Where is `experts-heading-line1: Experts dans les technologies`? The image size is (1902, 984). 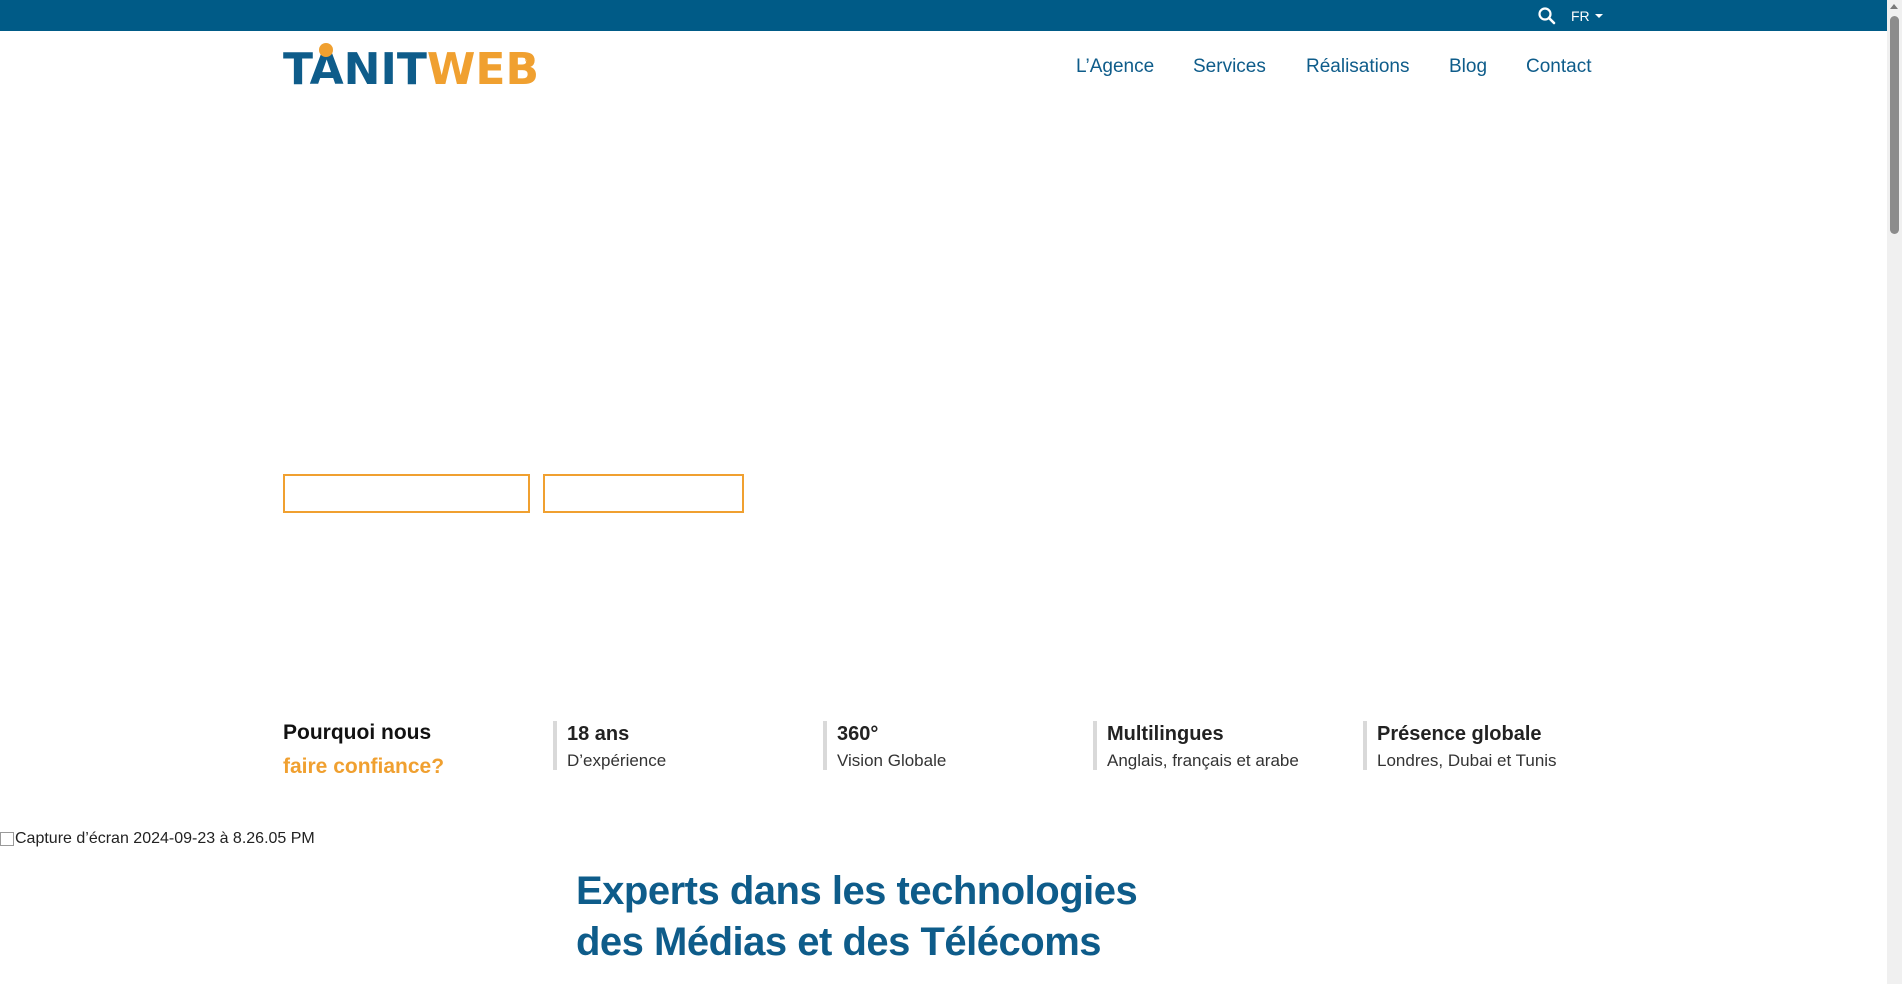
experts-heading-line1: Experts dans les technologies is located at coordinates (857, 891).